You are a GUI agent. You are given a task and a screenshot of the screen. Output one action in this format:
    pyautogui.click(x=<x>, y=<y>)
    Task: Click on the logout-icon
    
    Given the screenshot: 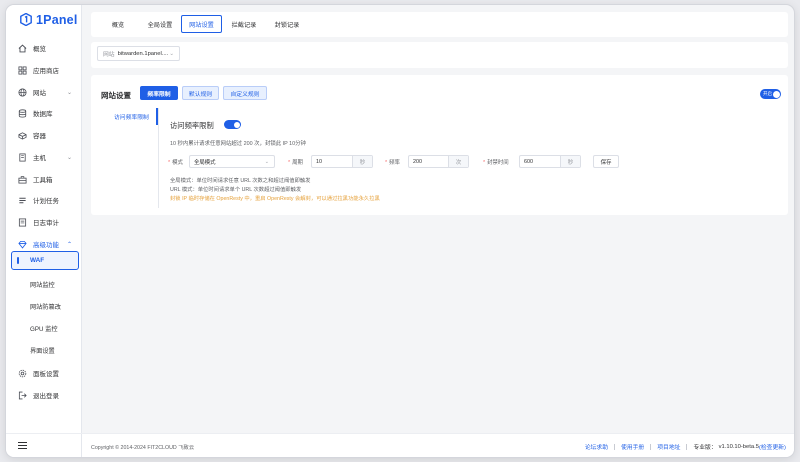 What is the action you would take?
    pyautogui.click(x=22, y=395)
    